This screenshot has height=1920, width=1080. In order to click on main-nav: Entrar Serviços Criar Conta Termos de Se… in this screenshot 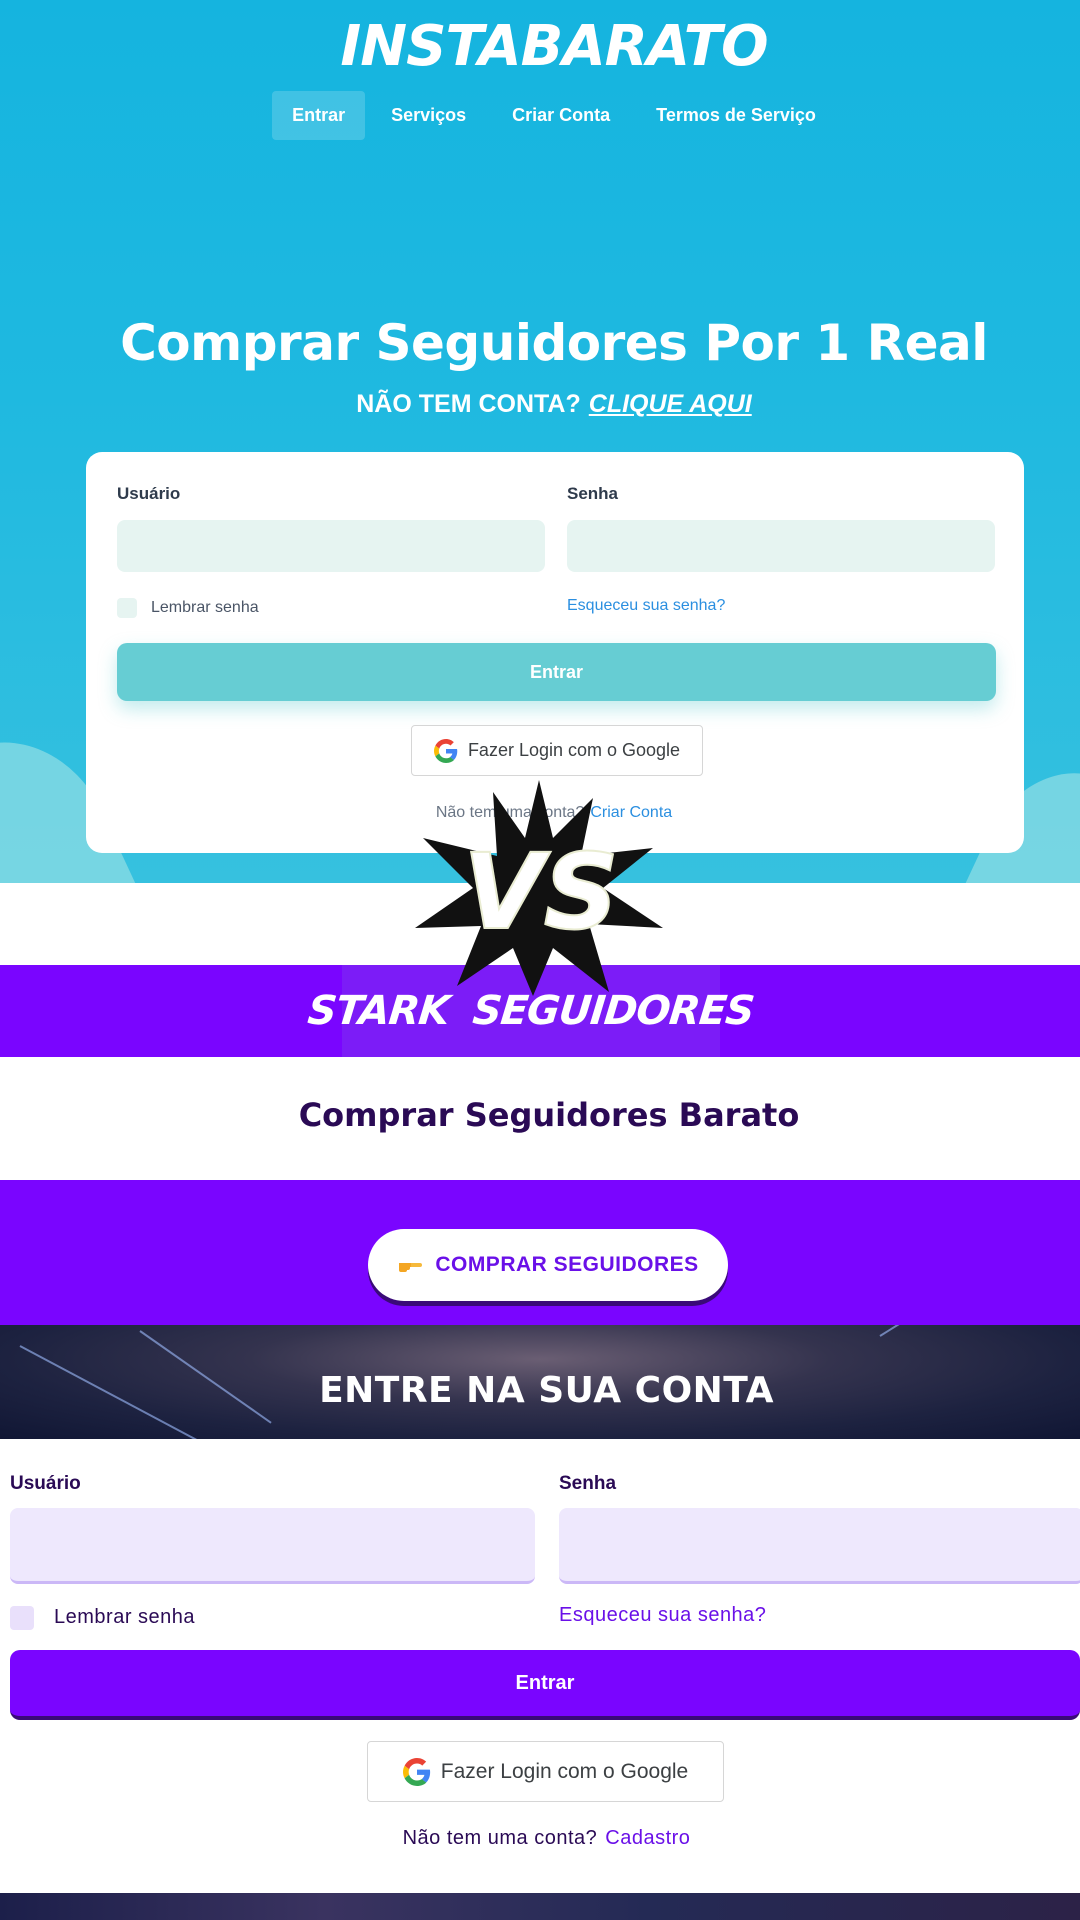, I will do `click(540, 115)`.